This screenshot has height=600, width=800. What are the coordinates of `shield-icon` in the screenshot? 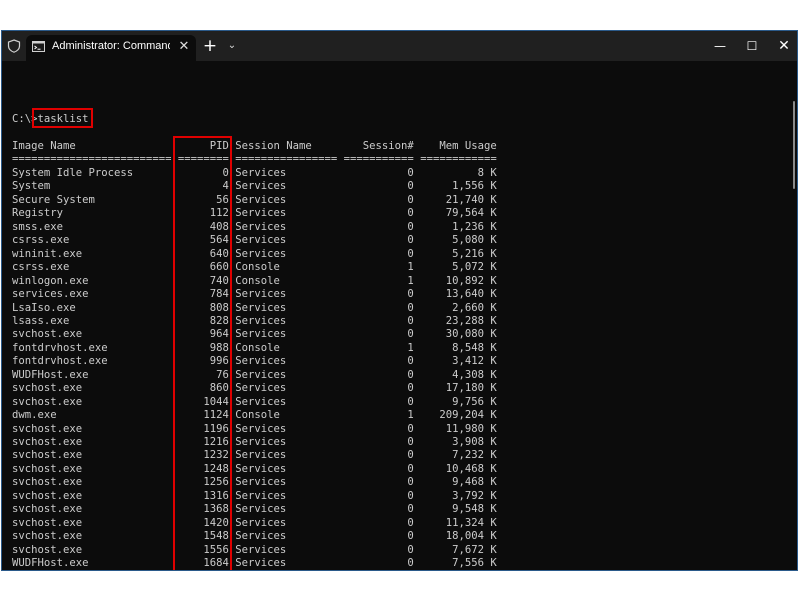 It's located at (14, 46).